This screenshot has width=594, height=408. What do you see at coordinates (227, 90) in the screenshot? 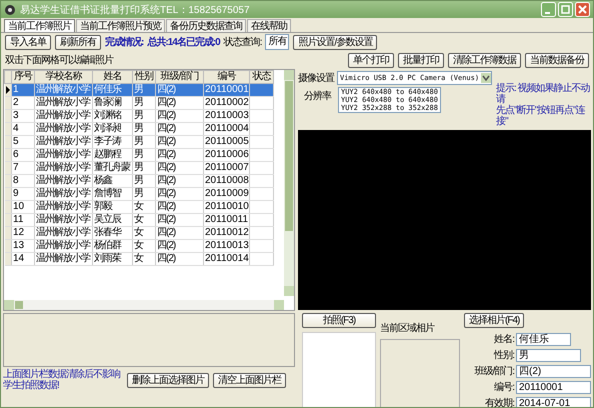
I see `table-cell: 20110001` at bounding box center [227, 90].